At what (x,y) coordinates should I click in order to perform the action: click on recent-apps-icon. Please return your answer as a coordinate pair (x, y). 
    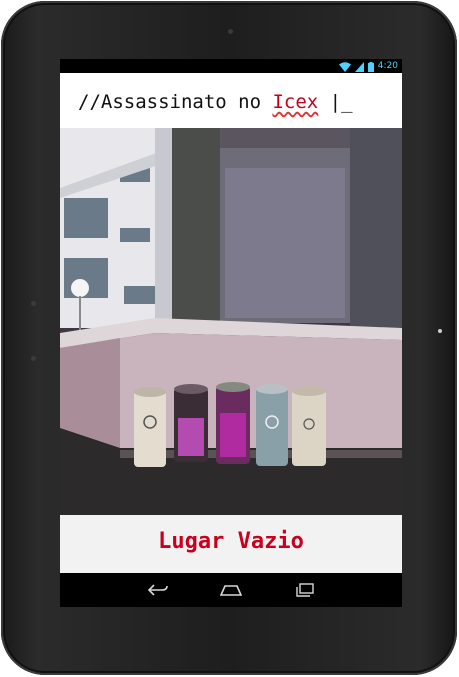
    Looking at the image, I should click on (305, 590).